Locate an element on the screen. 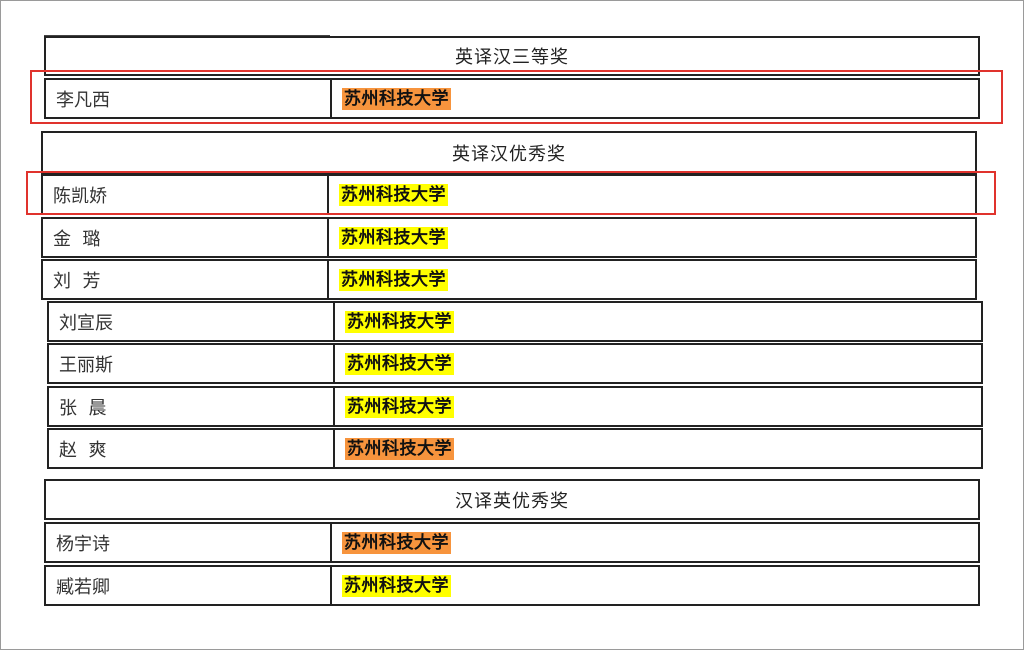 This screenshot has width=1024, height=650. table-row: 刘宣辰 苏州科技大学 is located at coordinates (515, 321).